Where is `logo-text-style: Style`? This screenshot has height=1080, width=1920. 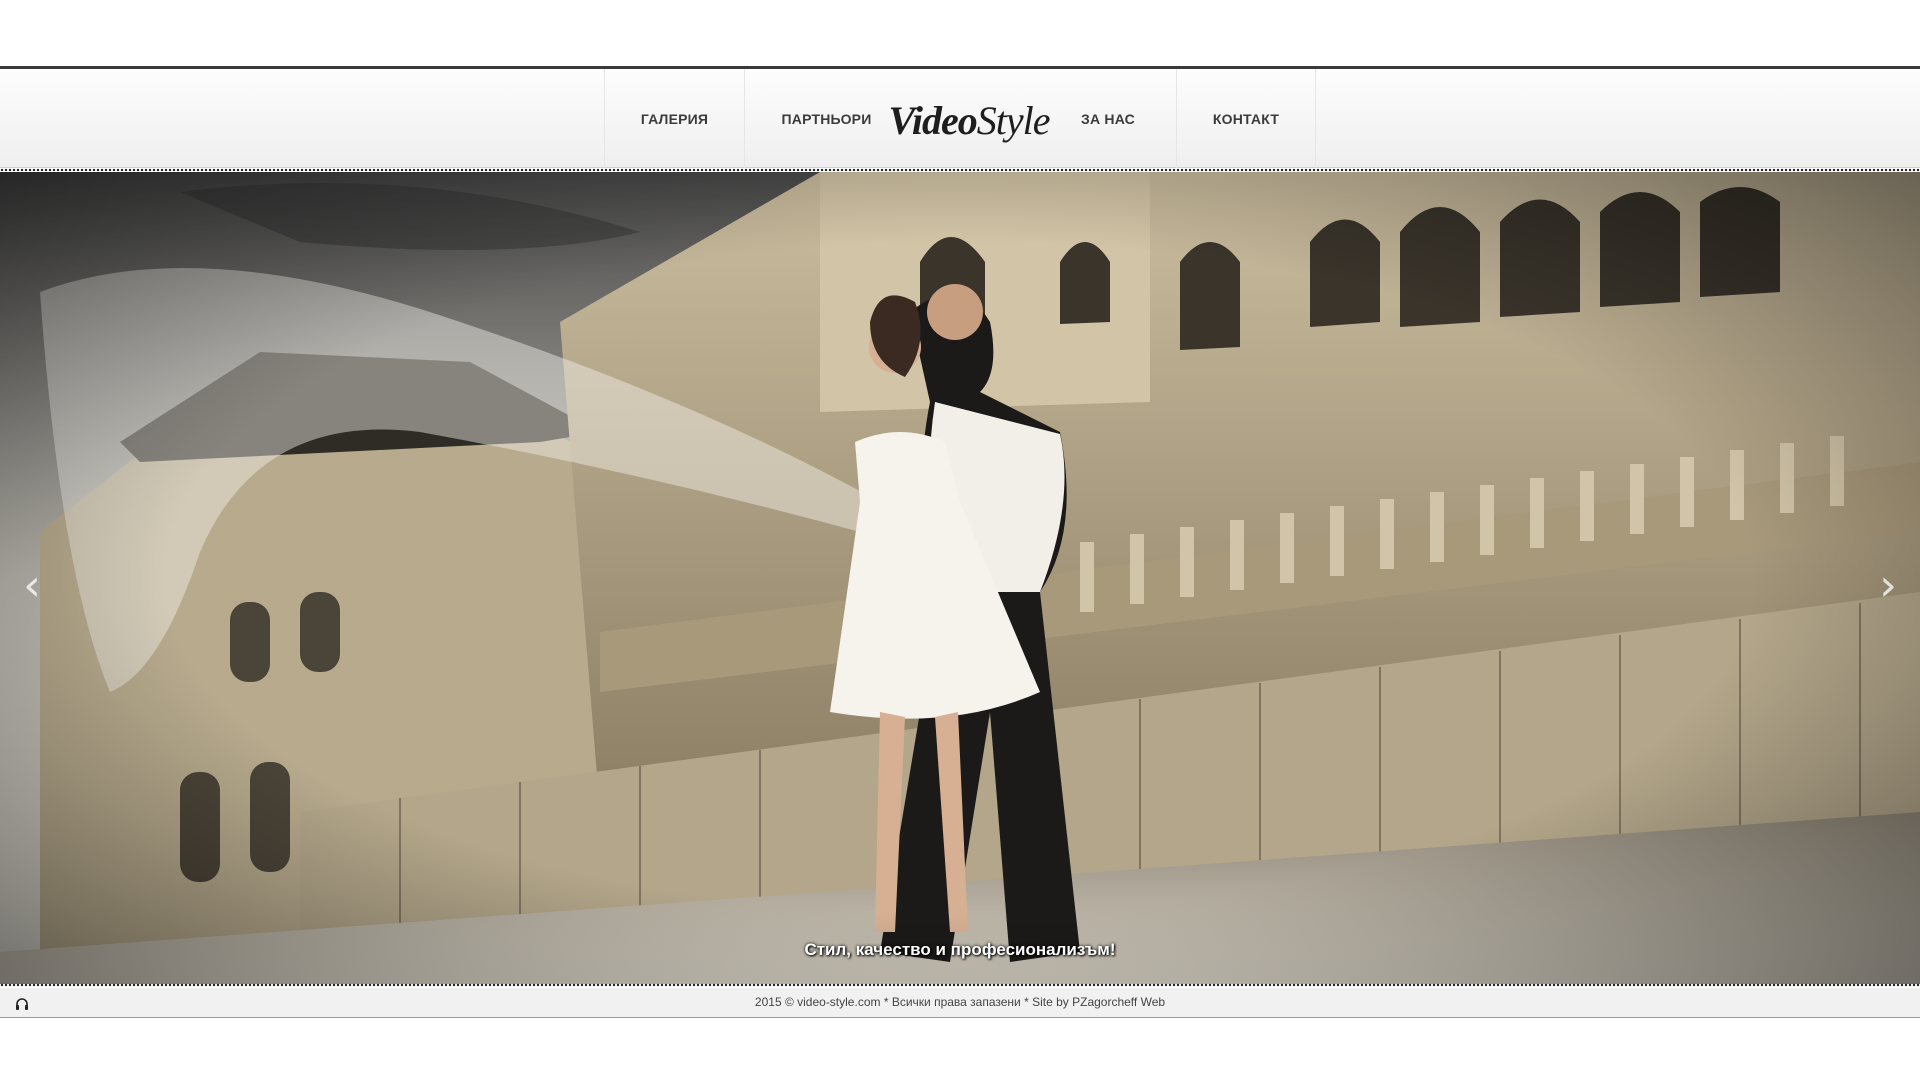
logo-text-style: Style is located at coordinates (1013, 120).